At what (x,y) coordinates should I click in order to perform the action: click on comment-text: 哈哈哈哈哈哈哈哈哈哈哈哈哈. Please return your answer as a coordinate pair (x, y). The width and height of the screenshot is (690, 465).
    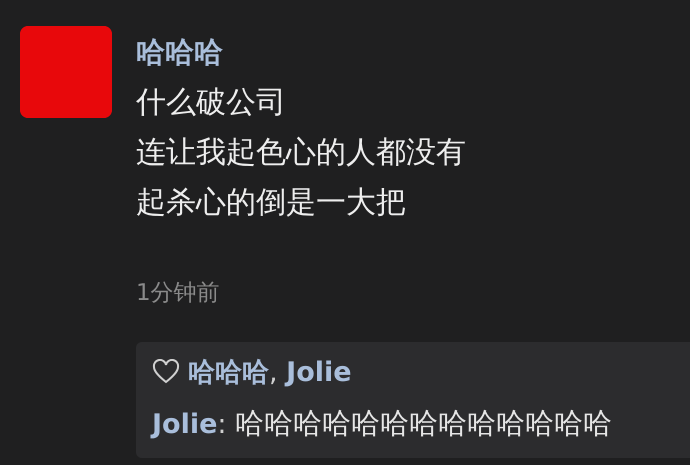
    Looking at the image, I should click on (423, 423).